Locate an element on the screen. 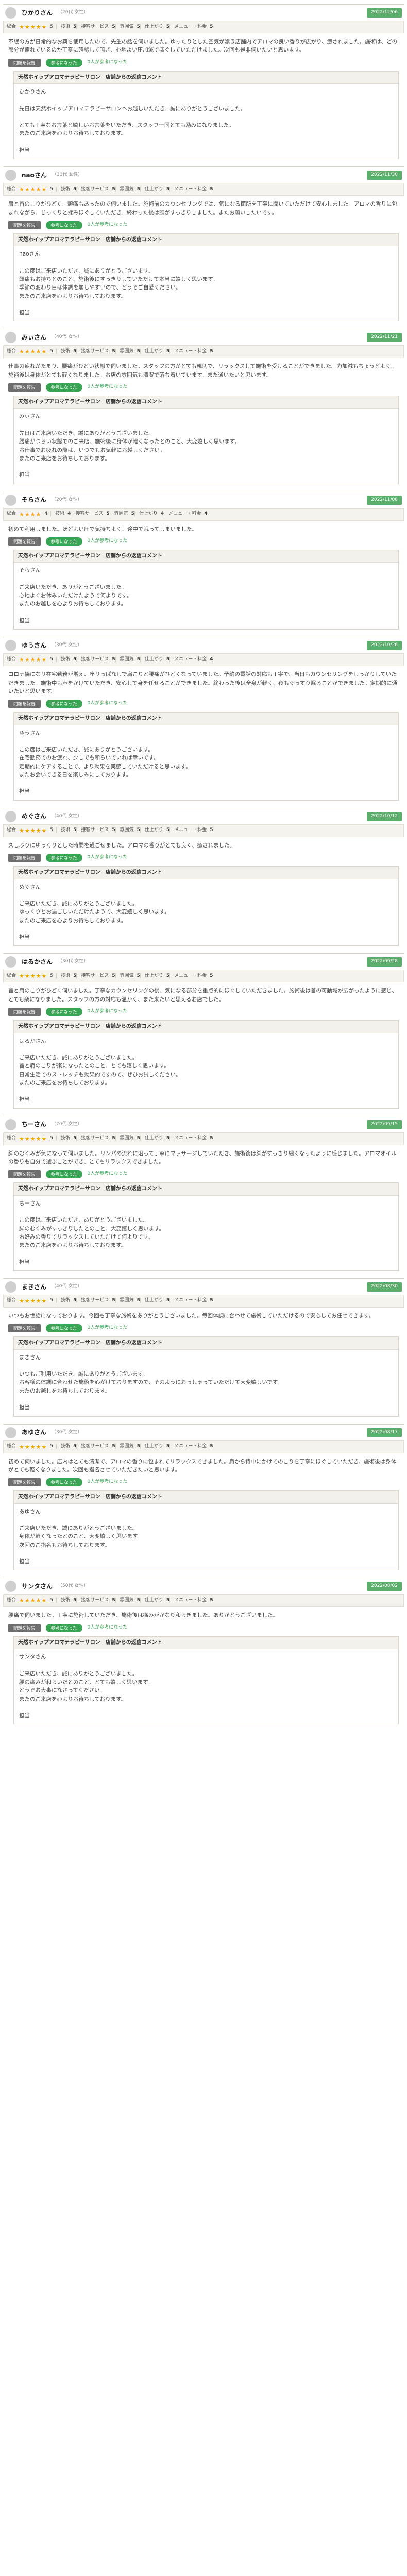 This screenshot has width=407, height=2576. review-actions: 問題を報告 参考になった 0人が参考になった is located at coordinates (203, 1328).